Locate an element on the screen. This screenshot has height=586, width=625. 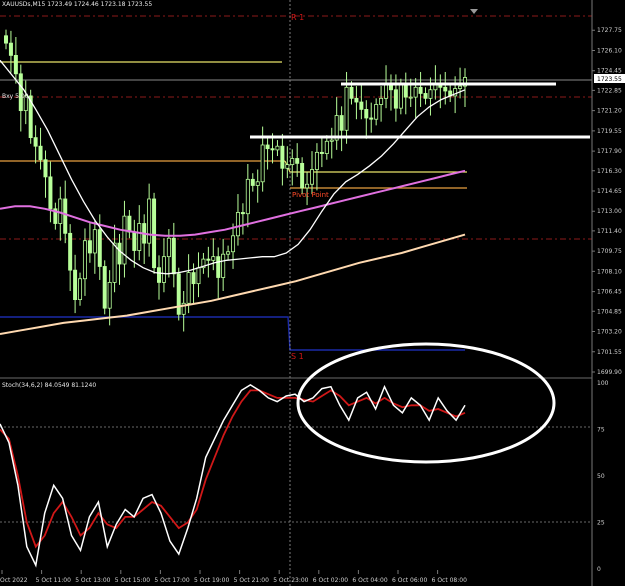
r1-label: R 1 is located at coordinates (297, 17).